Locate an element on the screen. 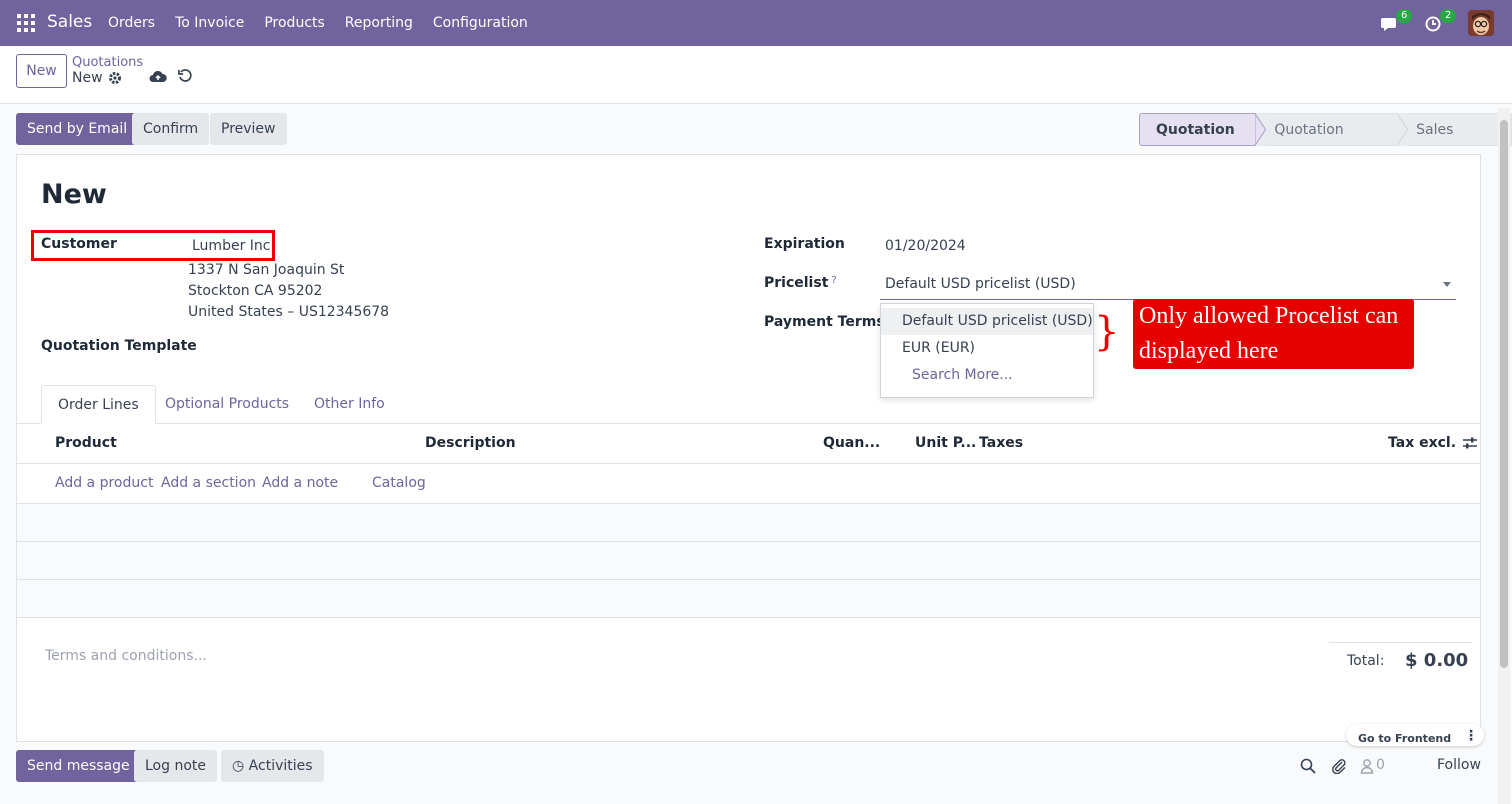  customer-address-line2: Stockton CA 95202 is located at coordinates (255, 291).